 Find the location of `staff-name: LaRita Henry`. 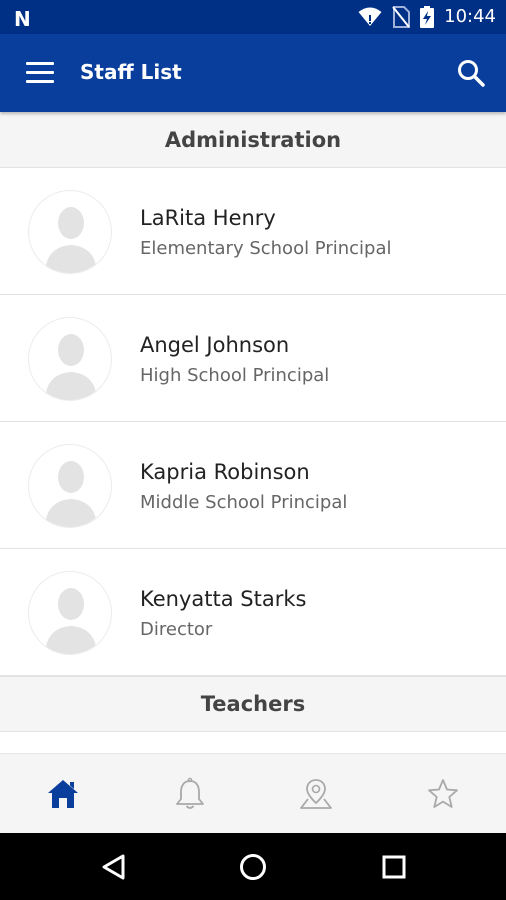

staff-name: LaRita Henry is located at coordinates (208, 218).